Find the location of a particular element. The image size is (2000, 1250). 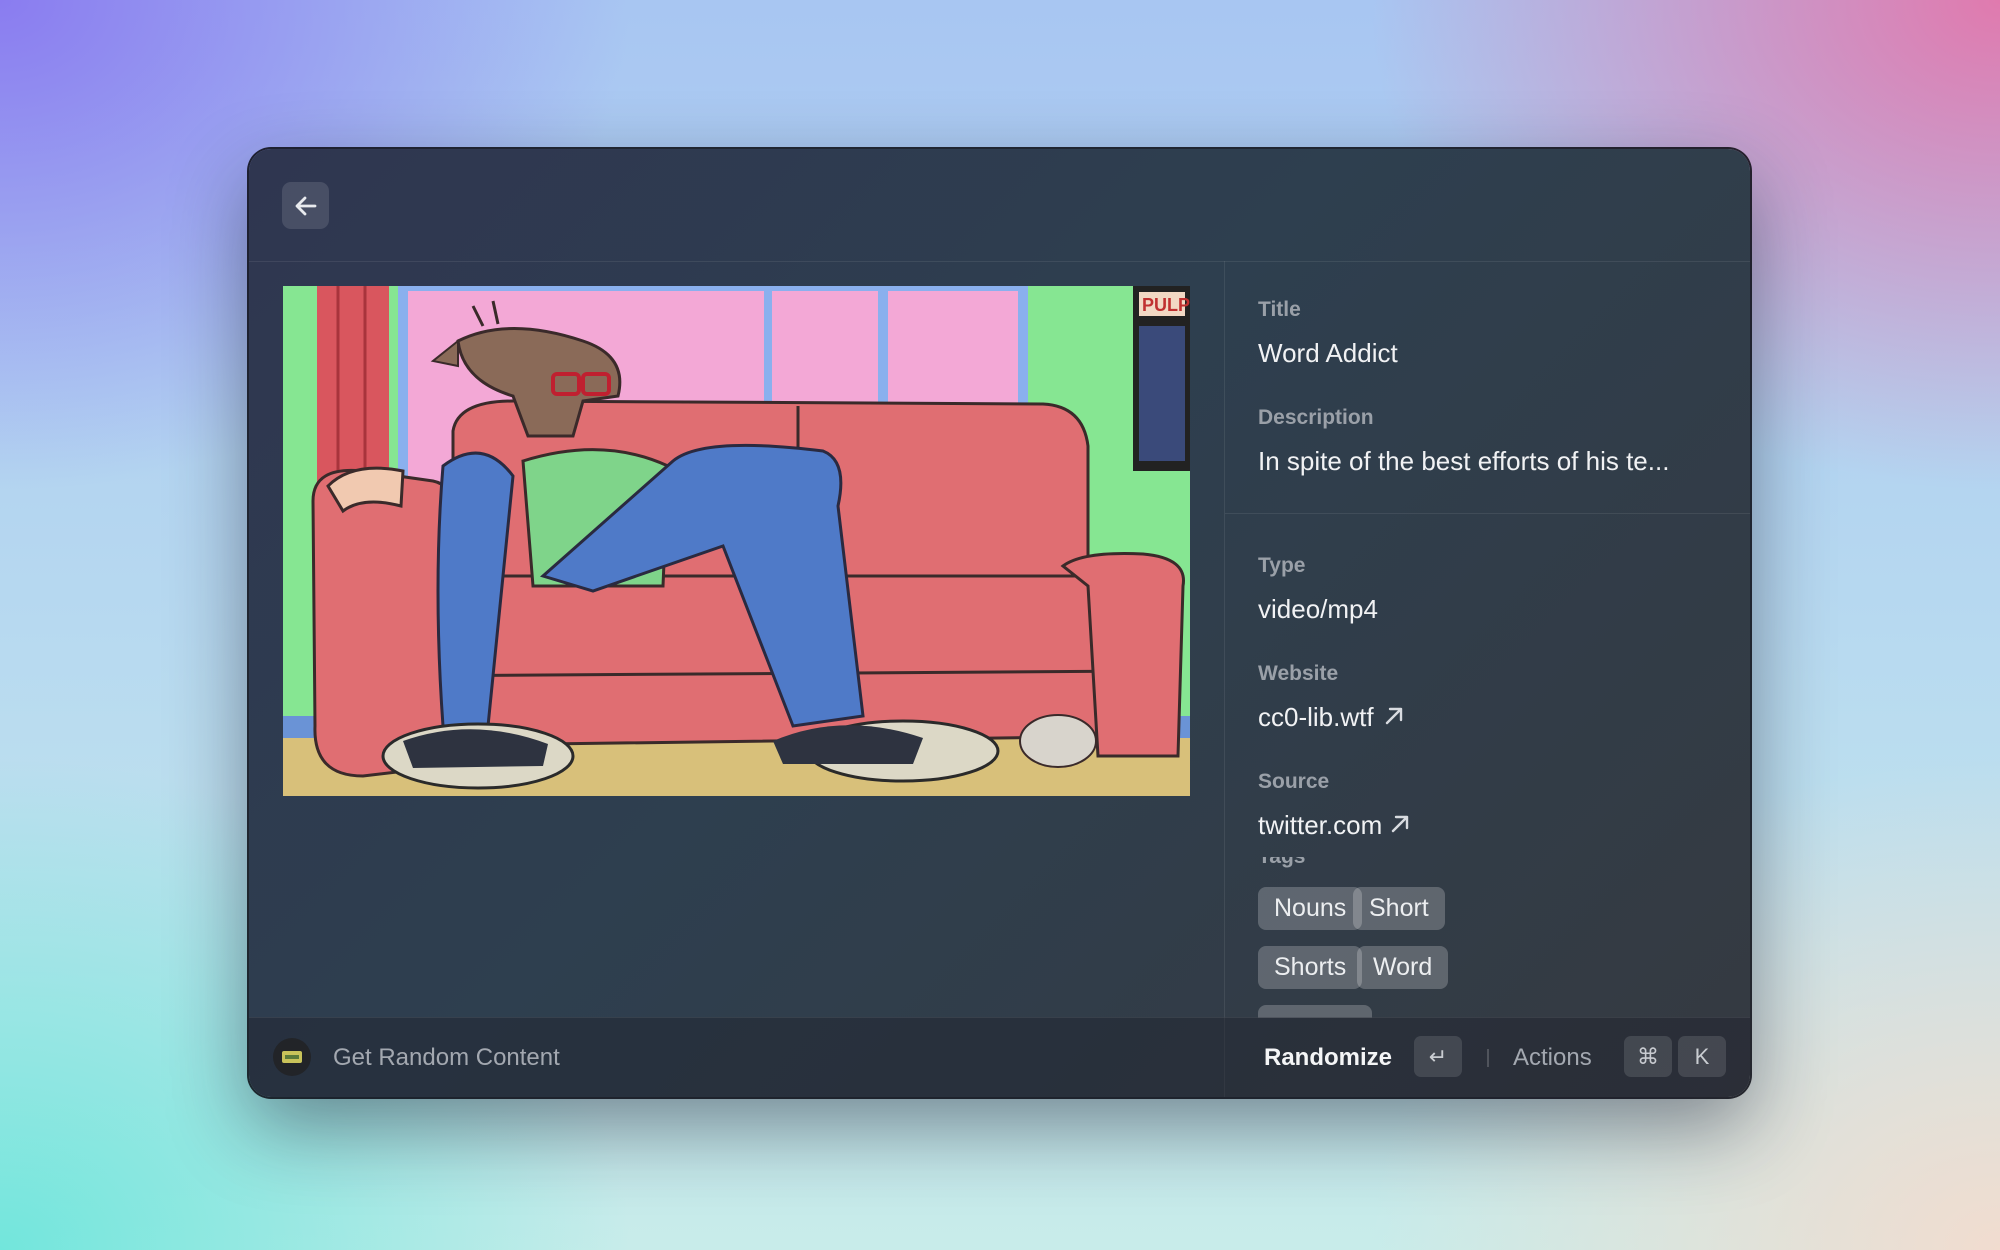

description-label: Description is located at coordinates (1316, 417).